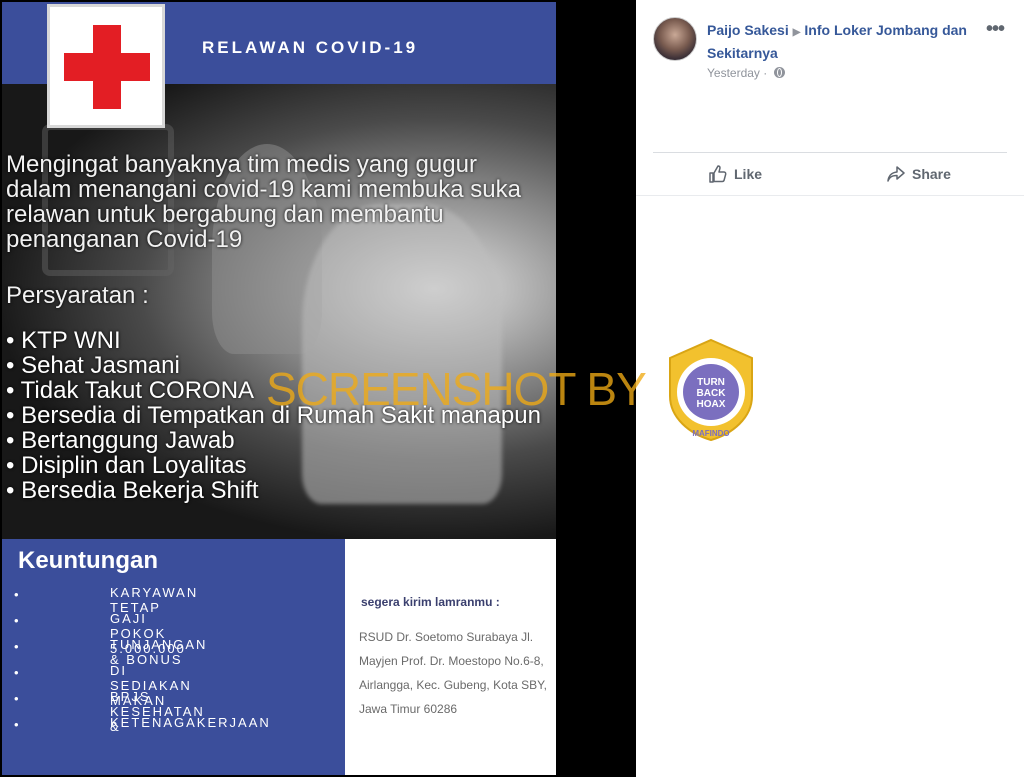 The image size is (1024, 777). What do you see at coordinates (675, 39) in the screenshot?
I see `avatar` at bounding box center [675, 39].